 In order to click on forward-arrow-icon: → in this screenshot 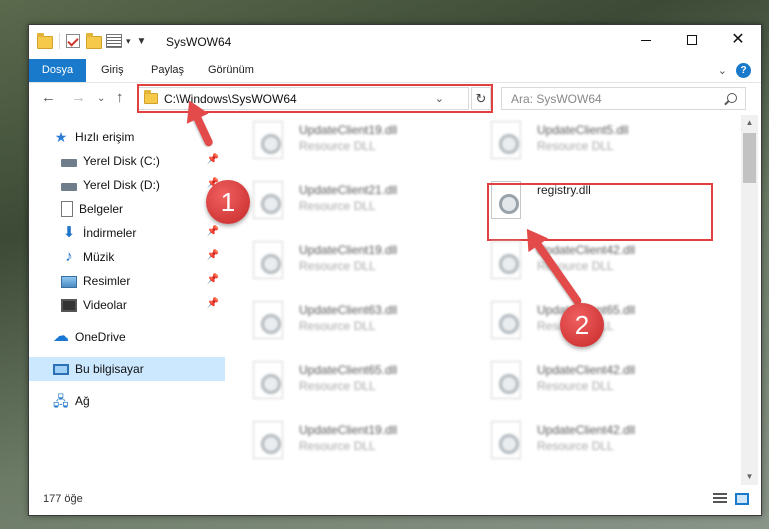, I will do `click(78, 97)`.